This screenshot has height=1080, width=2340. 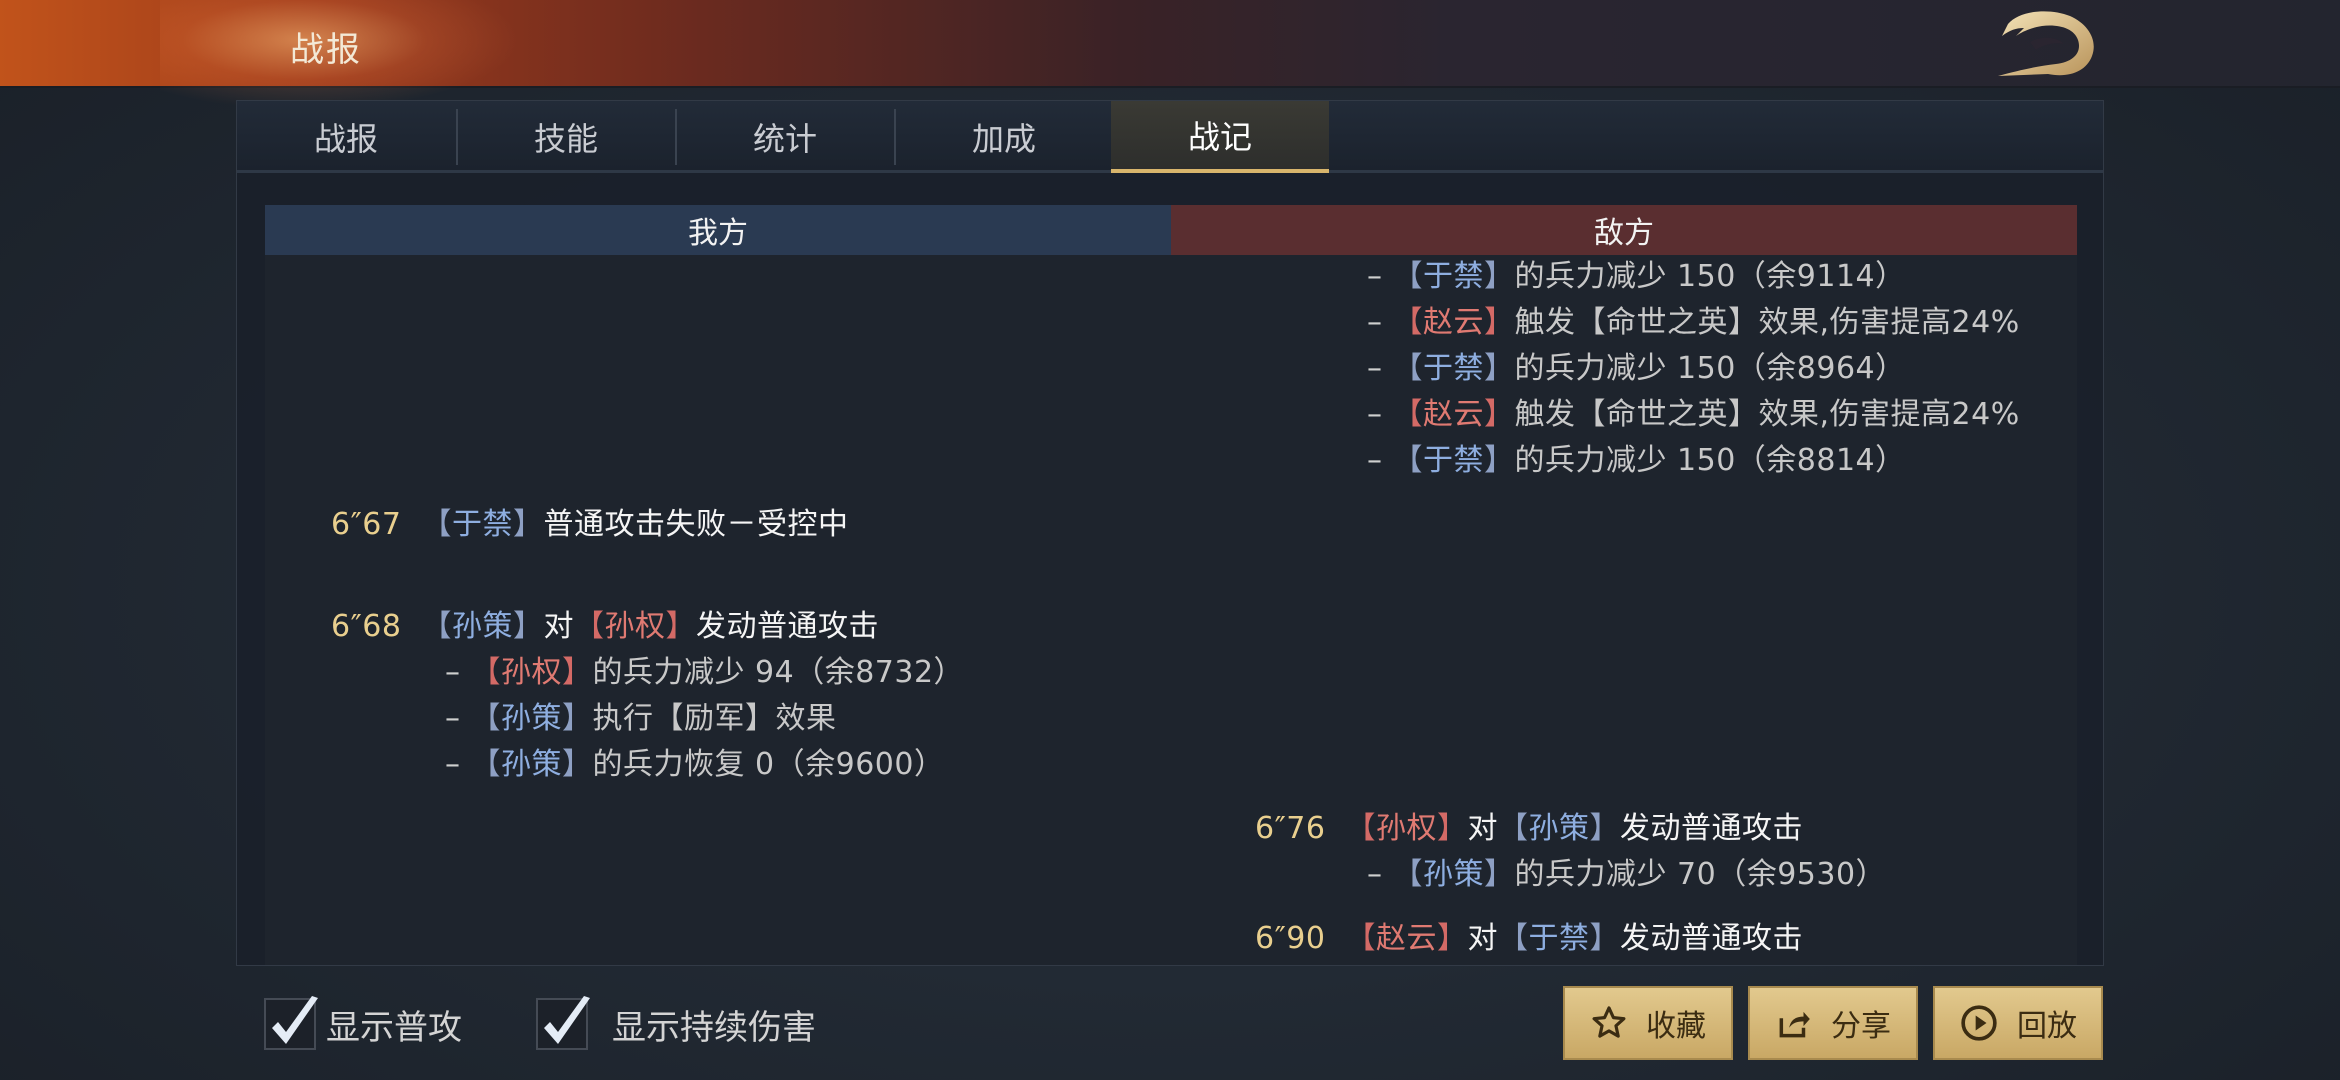 What do you see at coordinates (1979, 1023) in the screenshot?
I see `play-icon` at bounding box center [1979, 1023].